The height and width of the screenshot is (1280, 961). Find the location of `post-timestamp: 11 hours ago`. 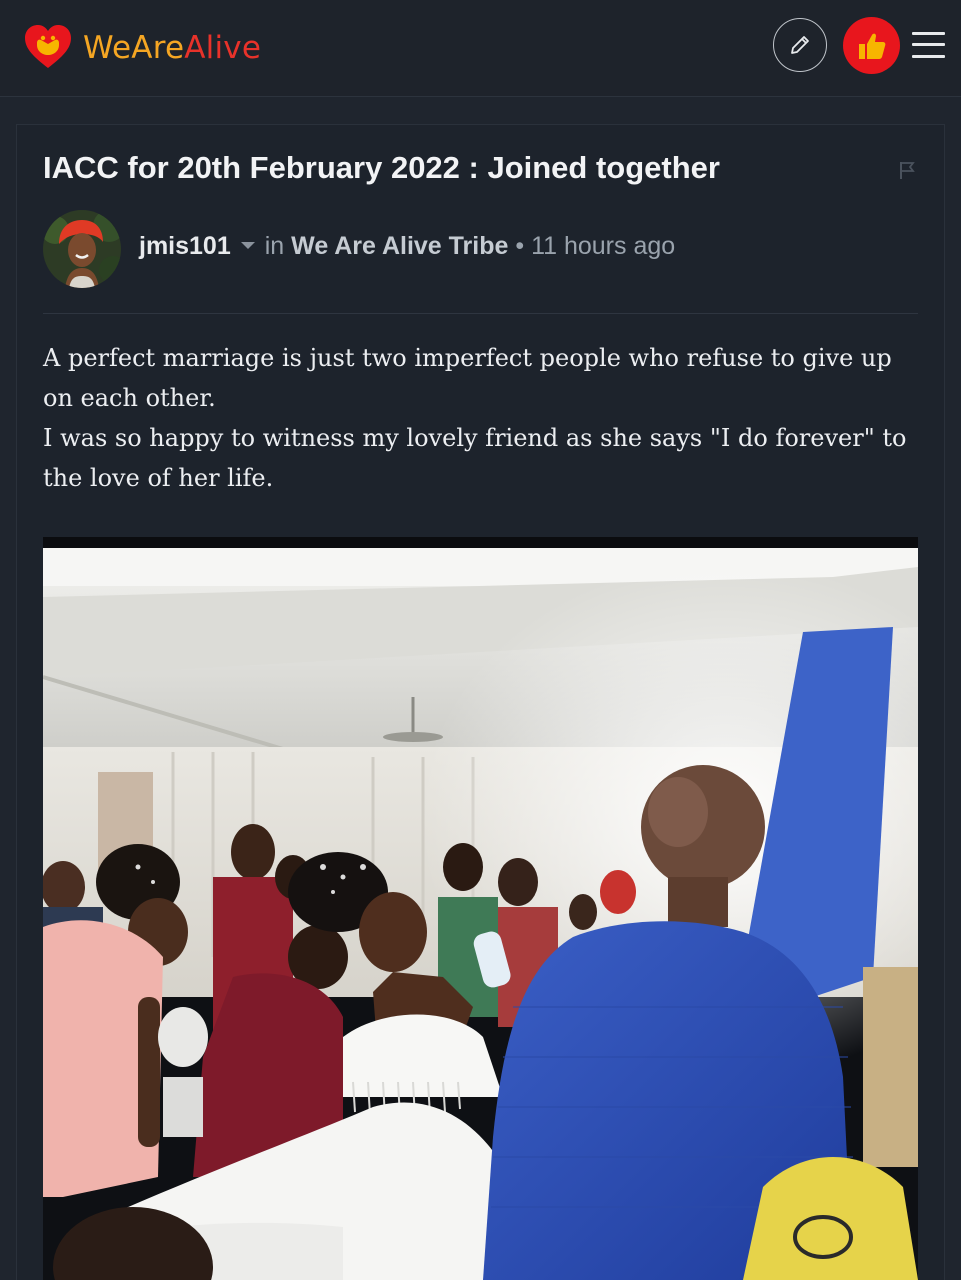

post-timestamp: 11 hours ago is located at coordinates (603, 246).